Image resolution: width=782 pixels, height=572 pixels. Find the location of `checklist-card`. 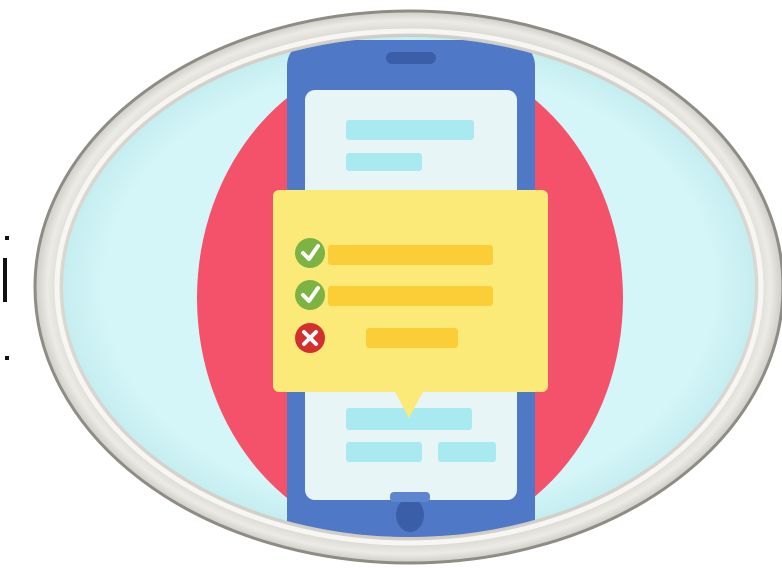

checklist-card is located at coordinates (410, 304).